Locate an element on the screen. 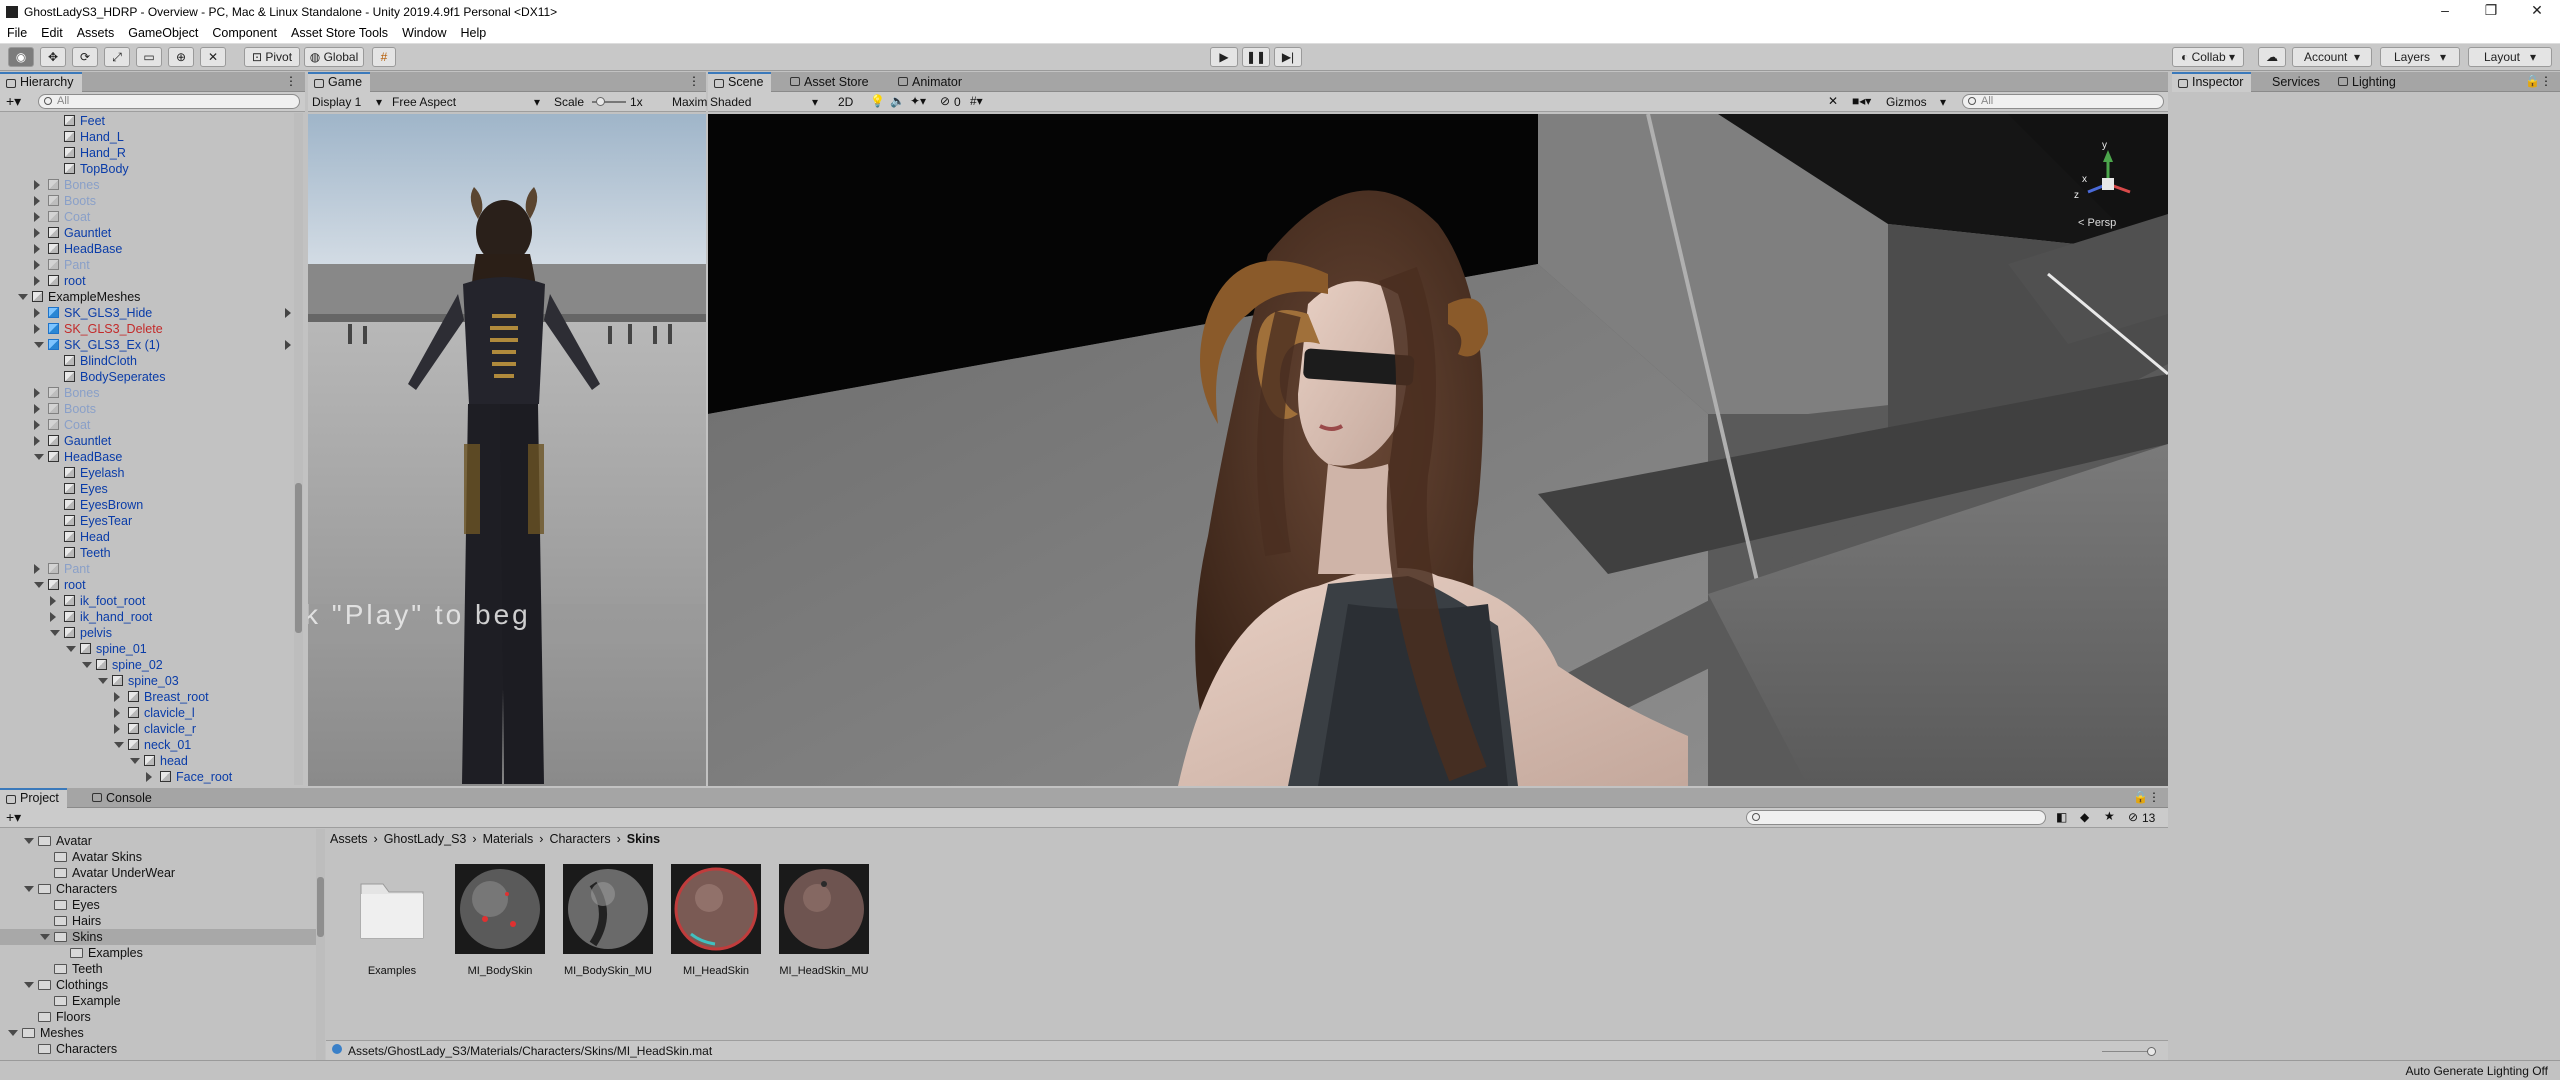 Image resolution: width=2560 pixels, height=1080 pixels. hand-tool-button: ◉ is located at coordinates (21, 57).